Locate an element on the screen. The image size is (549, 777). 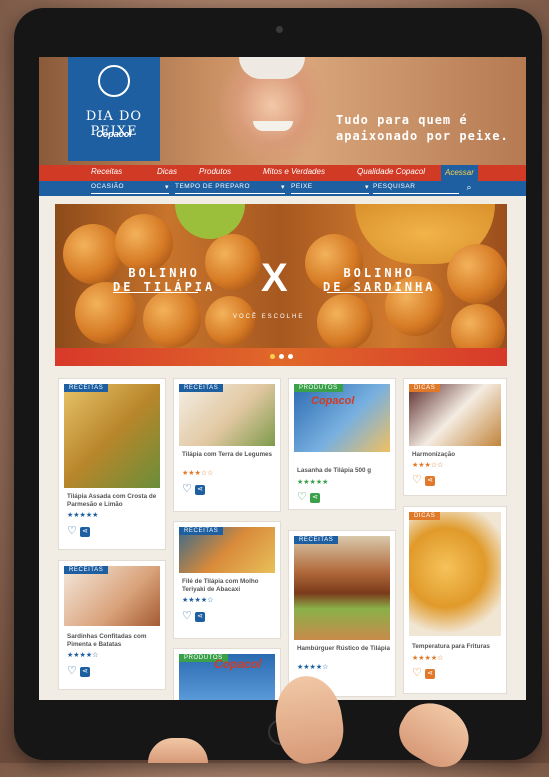
banner-left-title: BOLINHO DE TILÁPIA is located at coordinates (164, 280).